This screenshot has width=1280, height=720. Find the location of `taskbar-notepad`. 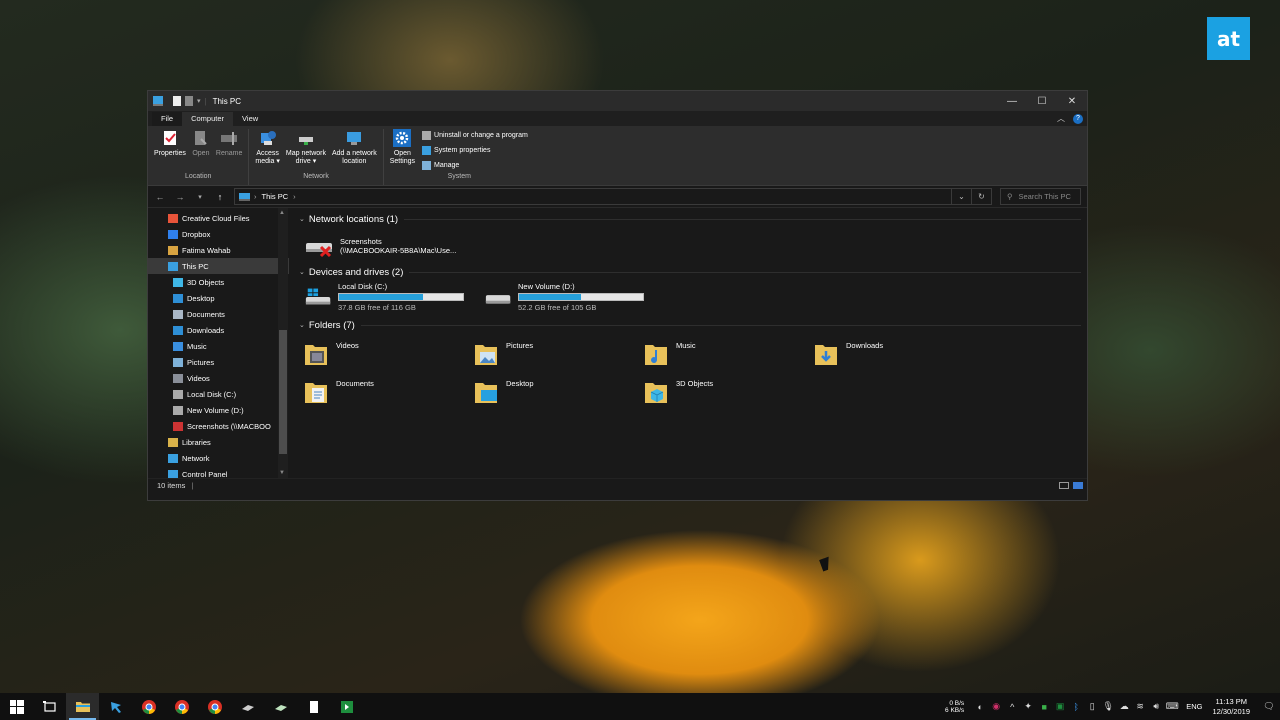

taskbar-notepad is located at coordinates (313, 706).